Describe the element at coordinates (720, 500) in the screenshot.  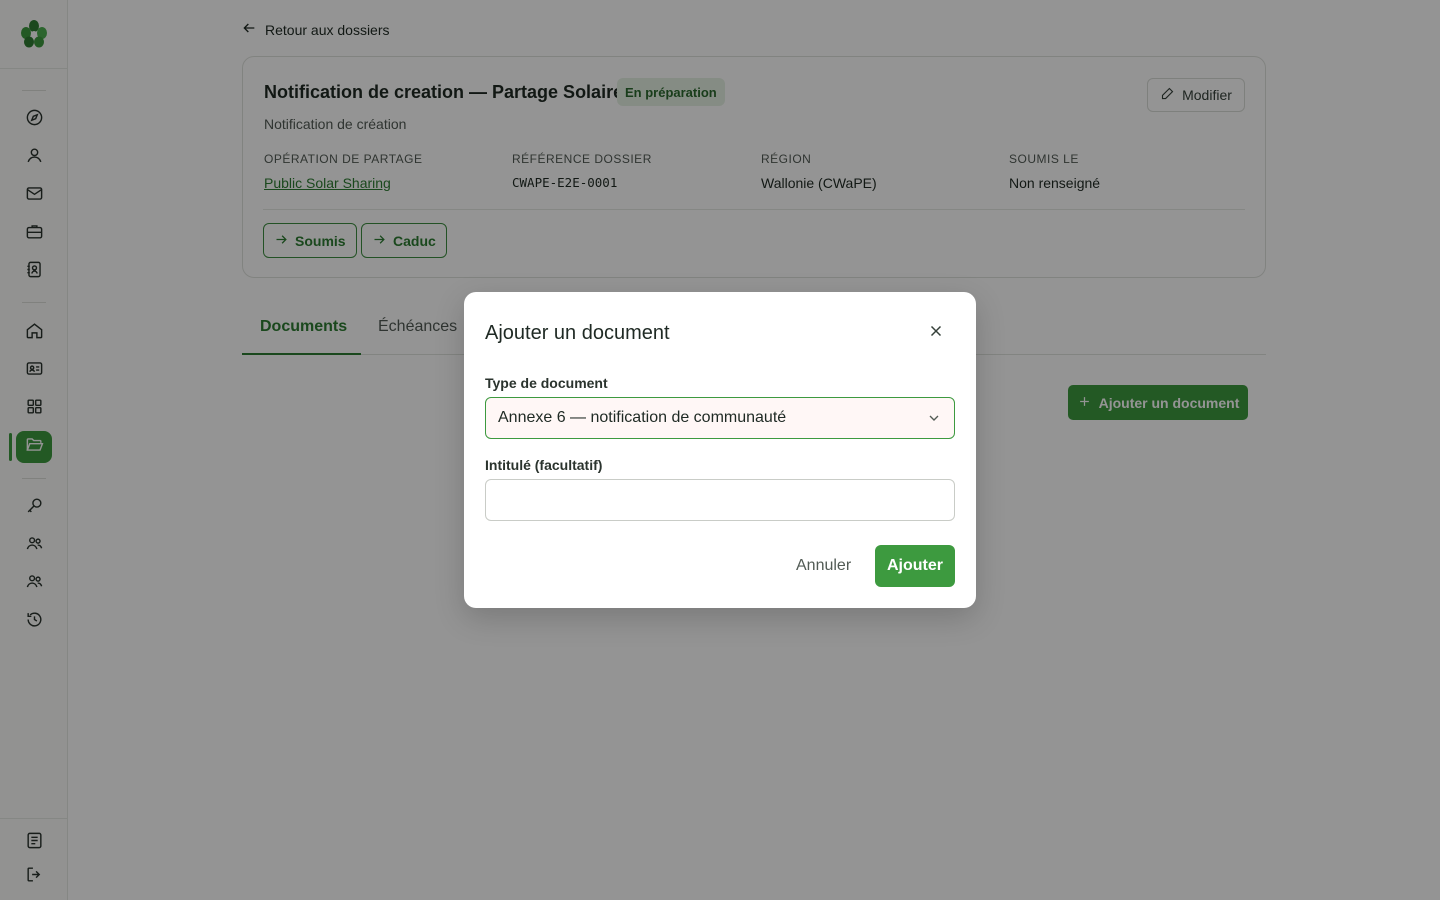
I see `title-input` at that location.